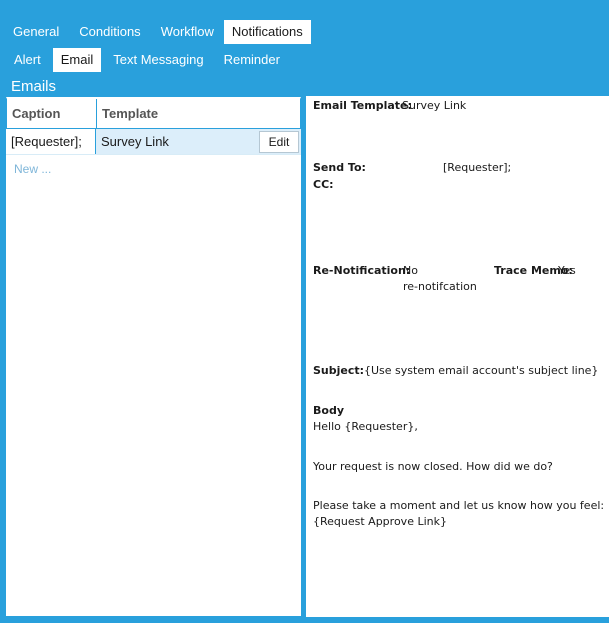  What do you see at coordinates (323, 184) in the screenshot?
I see `cc-label: CC:` at bounding box center [323, 184].